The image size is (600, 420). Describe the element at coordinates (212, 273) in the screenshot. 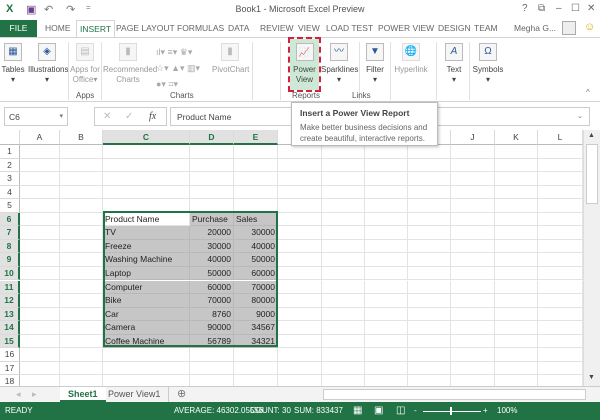

I see `cell-D10: 50000` at that location.